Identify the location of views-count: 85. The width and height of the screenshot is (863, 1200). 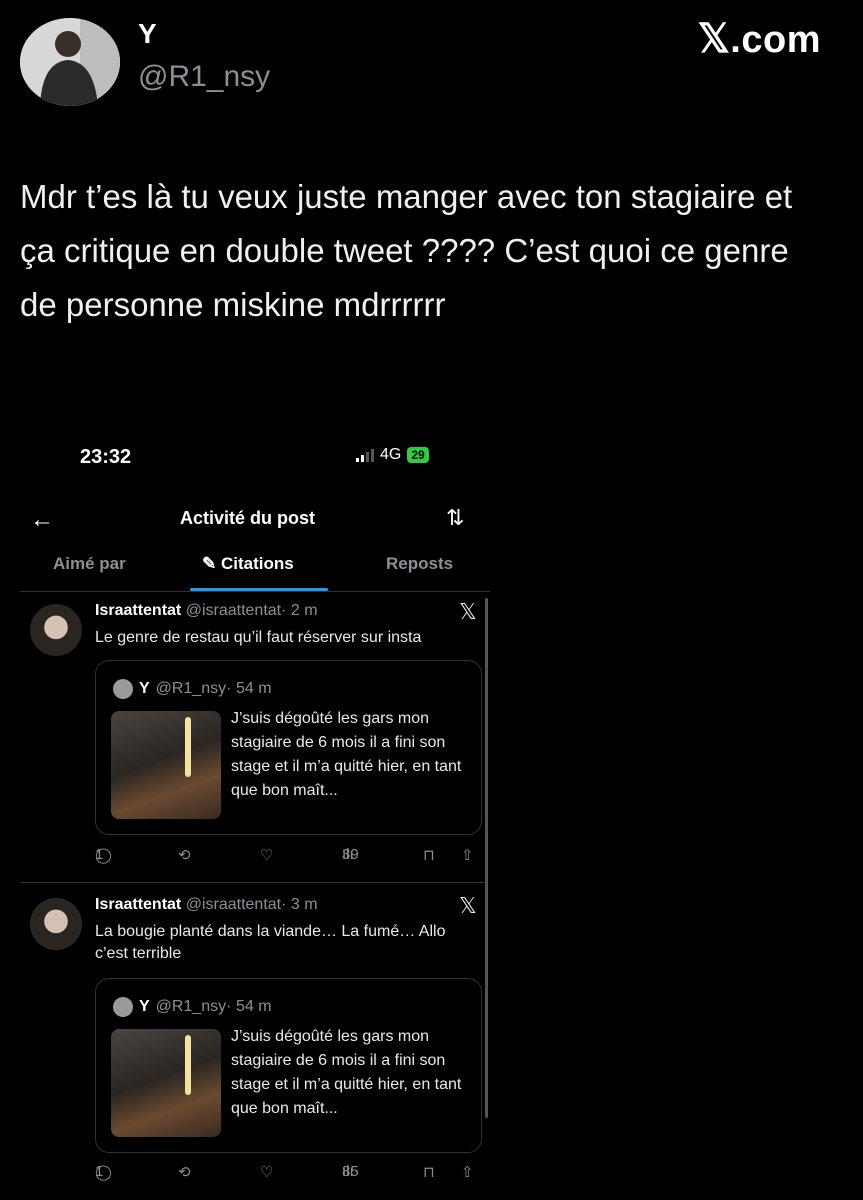
(350, 1171).